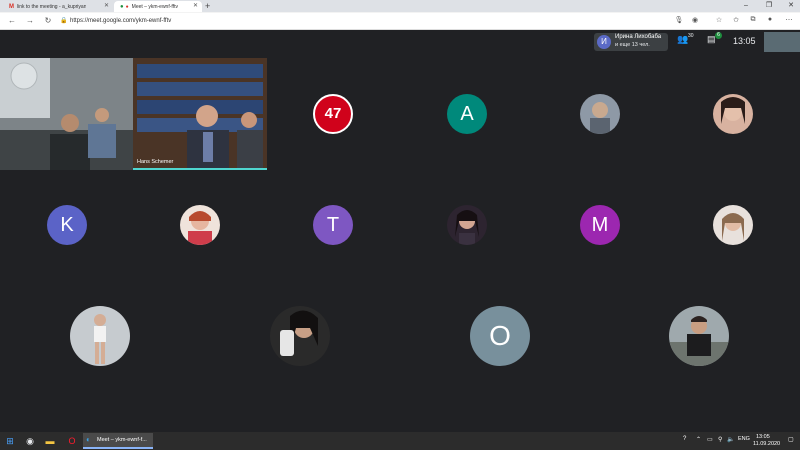  What do you see at coordinates (710, 439) in the screenshot?
I see `battery-icon: ▭` at bounding box center [710, 439].